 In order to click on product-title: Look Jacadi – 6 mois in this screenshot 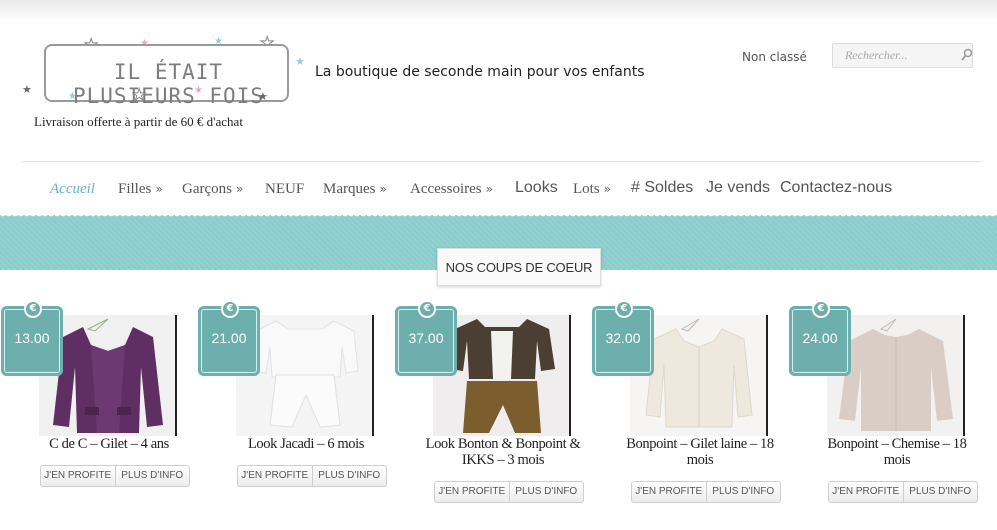, I will do `click(306, 444)`.